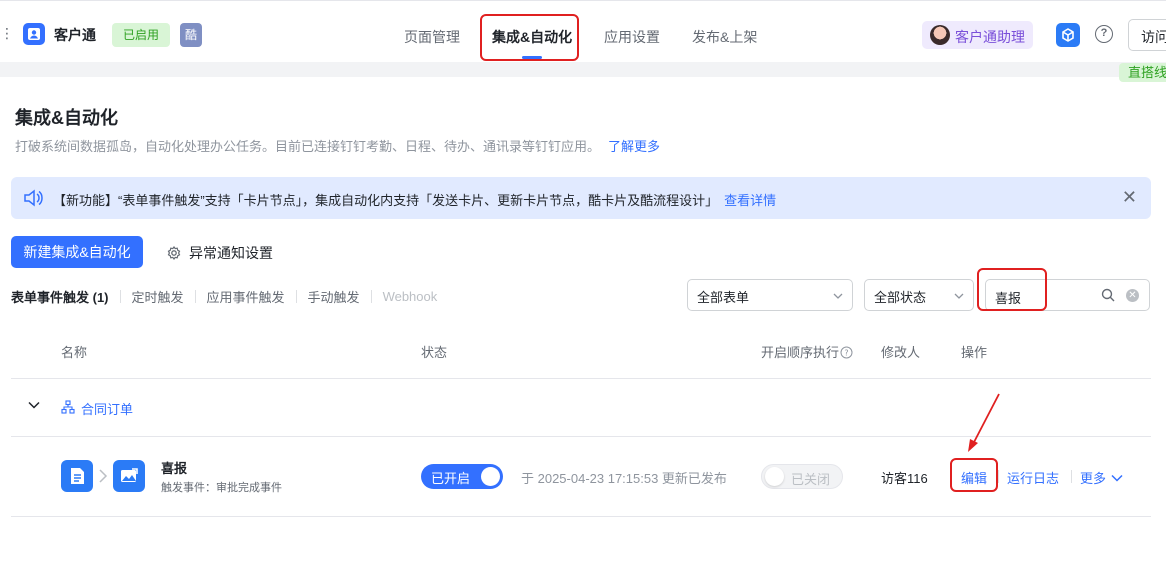 This screenshot has width=1166, height=581. Describe the element at coordinates (974, 352) in the screenshot. I see `column-header-actions: 操作` at that location.